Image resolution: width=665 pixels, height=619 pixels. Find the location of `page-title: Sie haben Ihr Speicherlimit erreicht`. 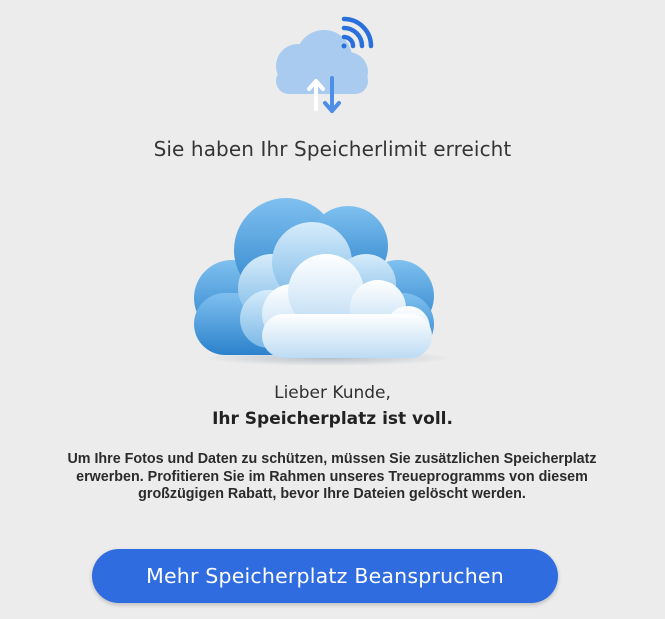

page-title: Sie haben Ihr Speicherlimit erreicht is located at coordinates (332, 149).